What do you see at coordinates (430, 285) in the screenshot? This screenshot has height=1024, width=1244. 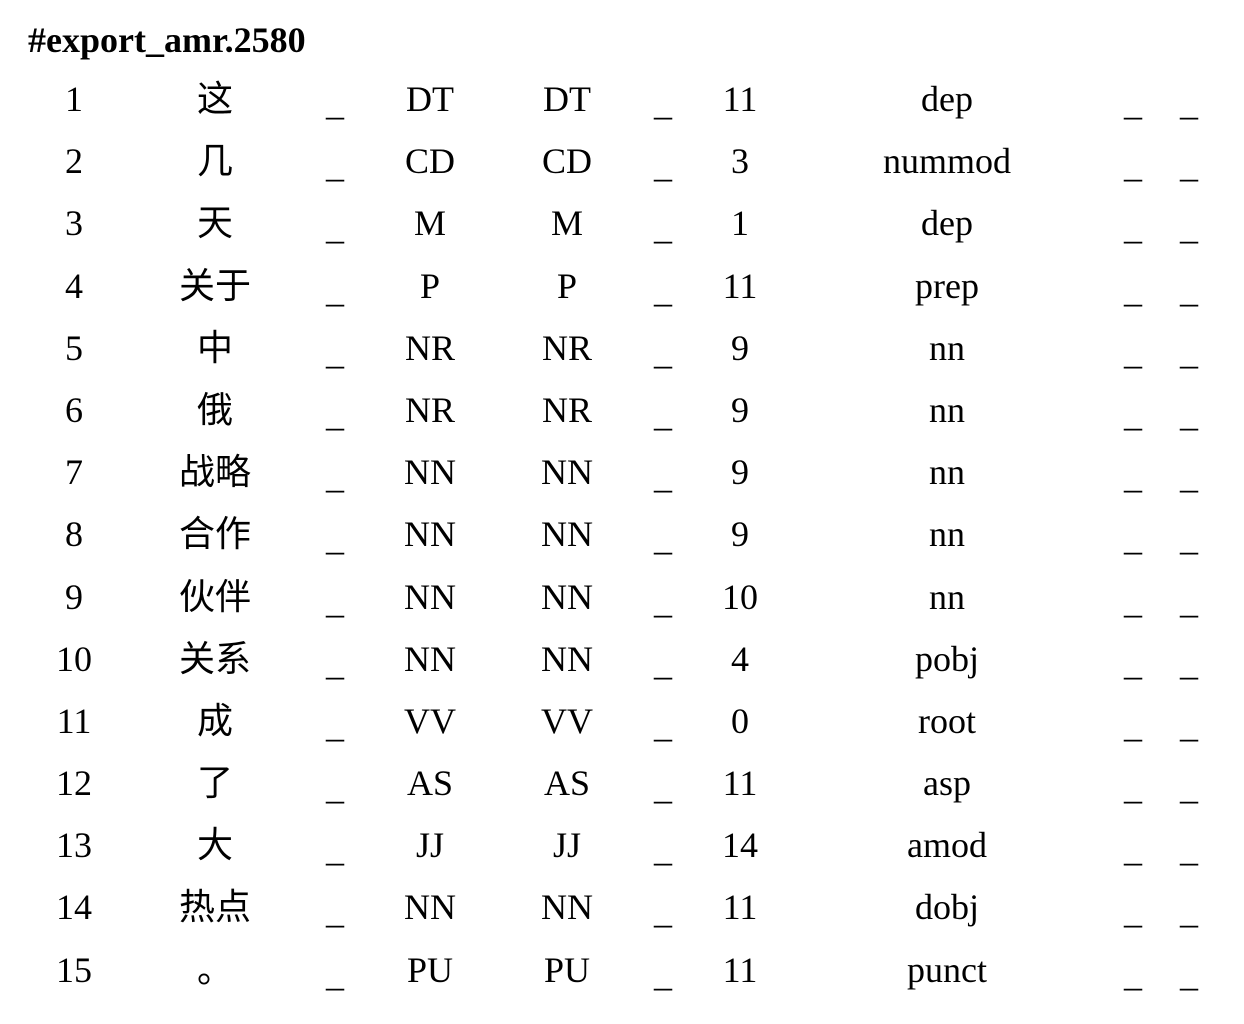 I see `token-upos: P` at bounding box center [430, 285].